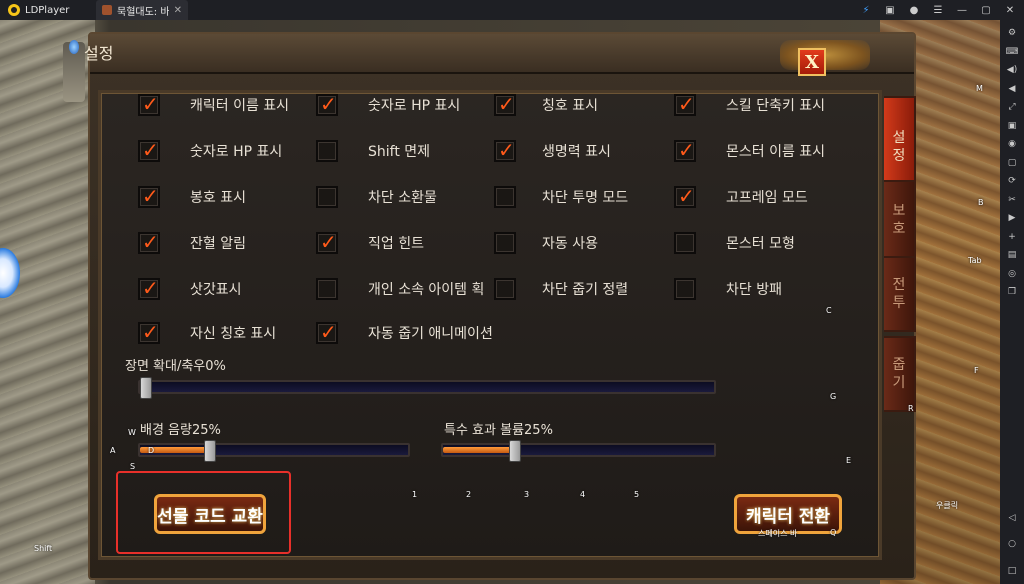  I want to click on option-label: 차단 소환물, so click(402, 198).